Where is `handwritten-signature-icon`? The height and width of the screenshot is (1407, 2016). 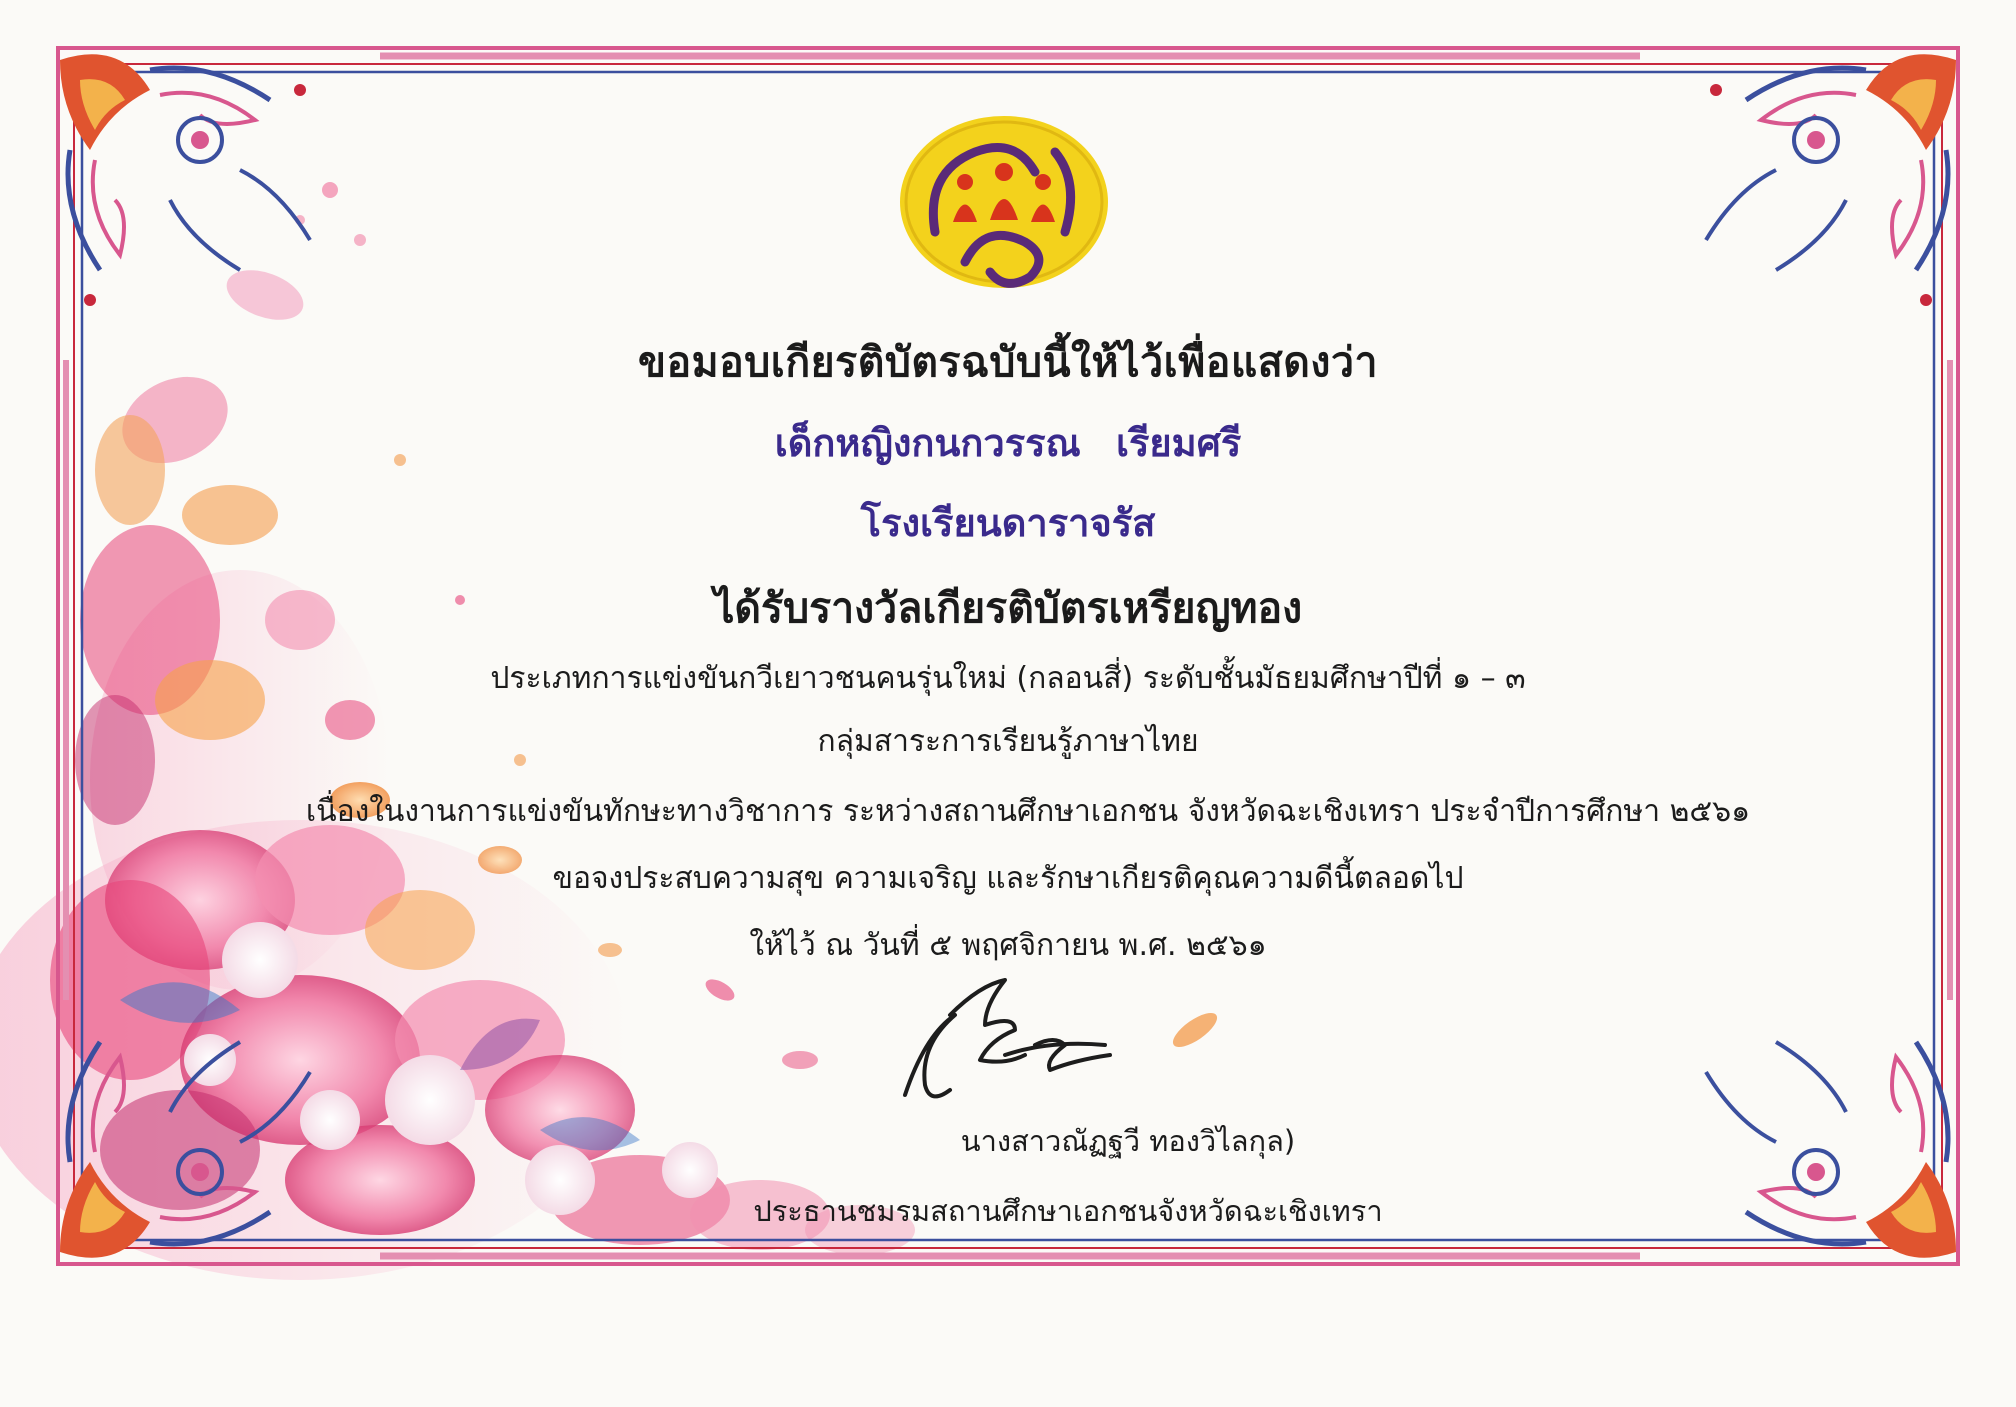 handwritten-signature-icon is located at coordinates (1007, 1038).